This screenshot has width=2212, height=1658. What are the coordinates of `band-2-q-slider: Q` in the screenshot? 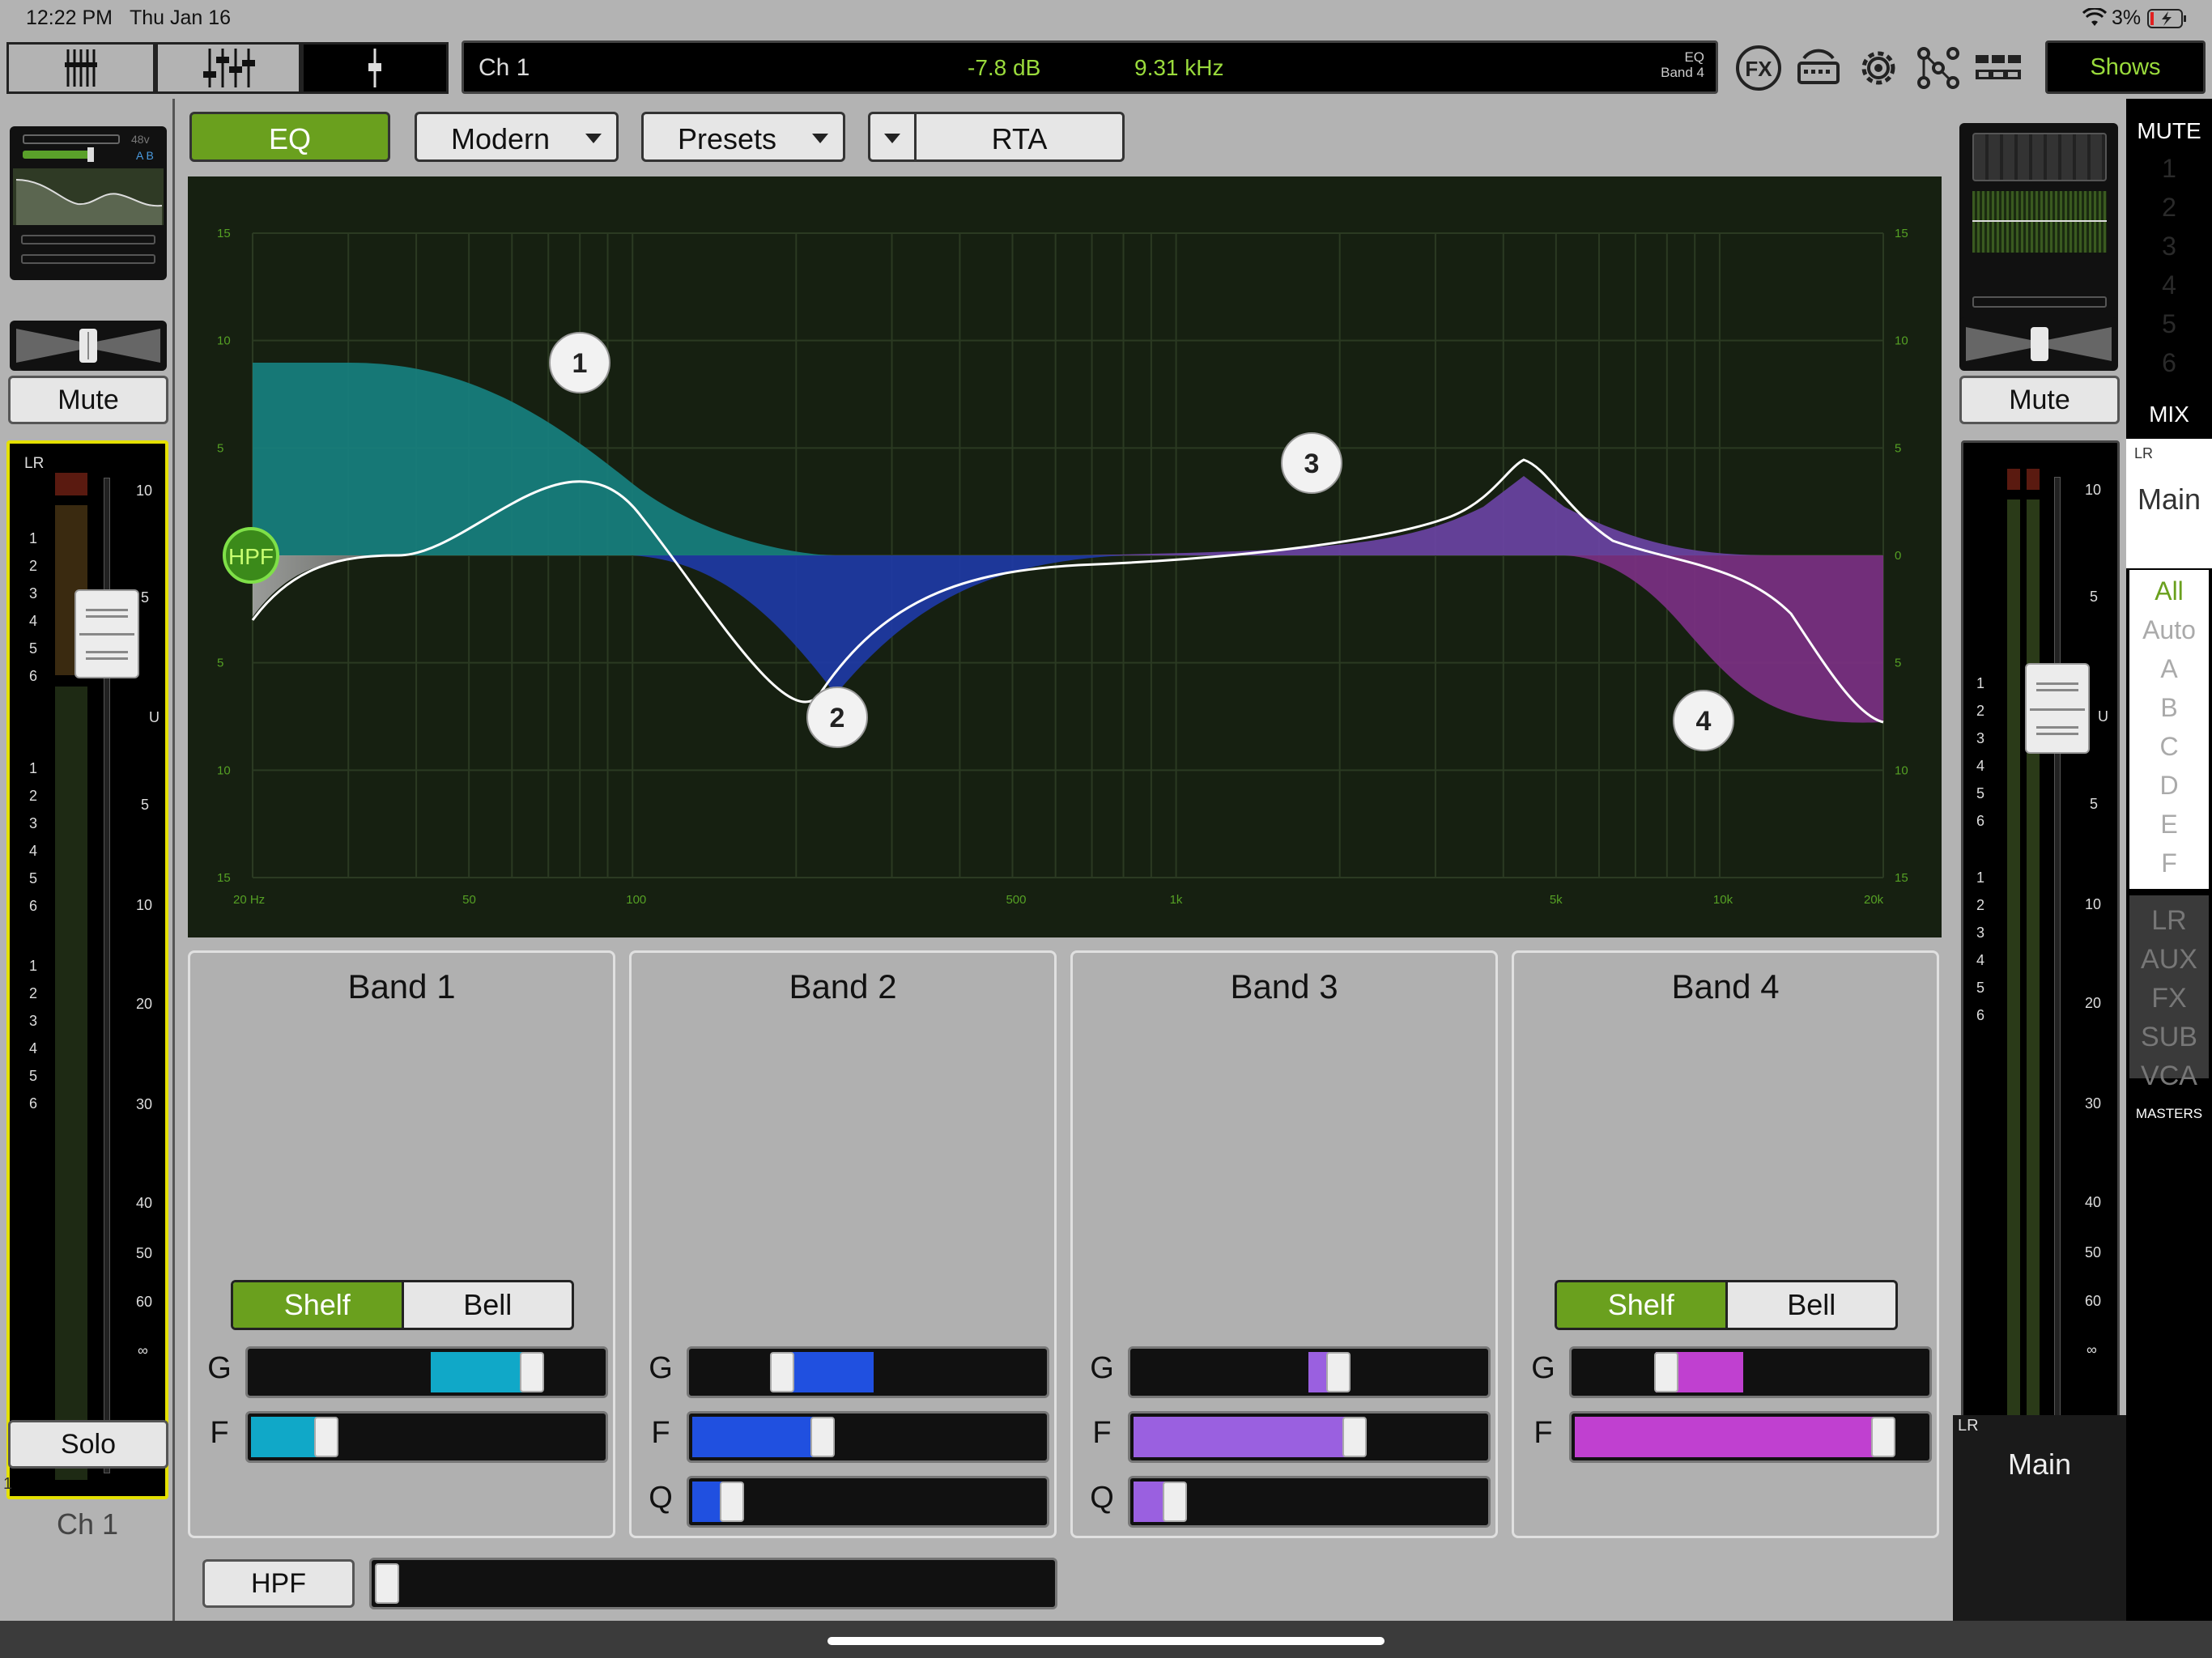 It's located at (847, 1502).